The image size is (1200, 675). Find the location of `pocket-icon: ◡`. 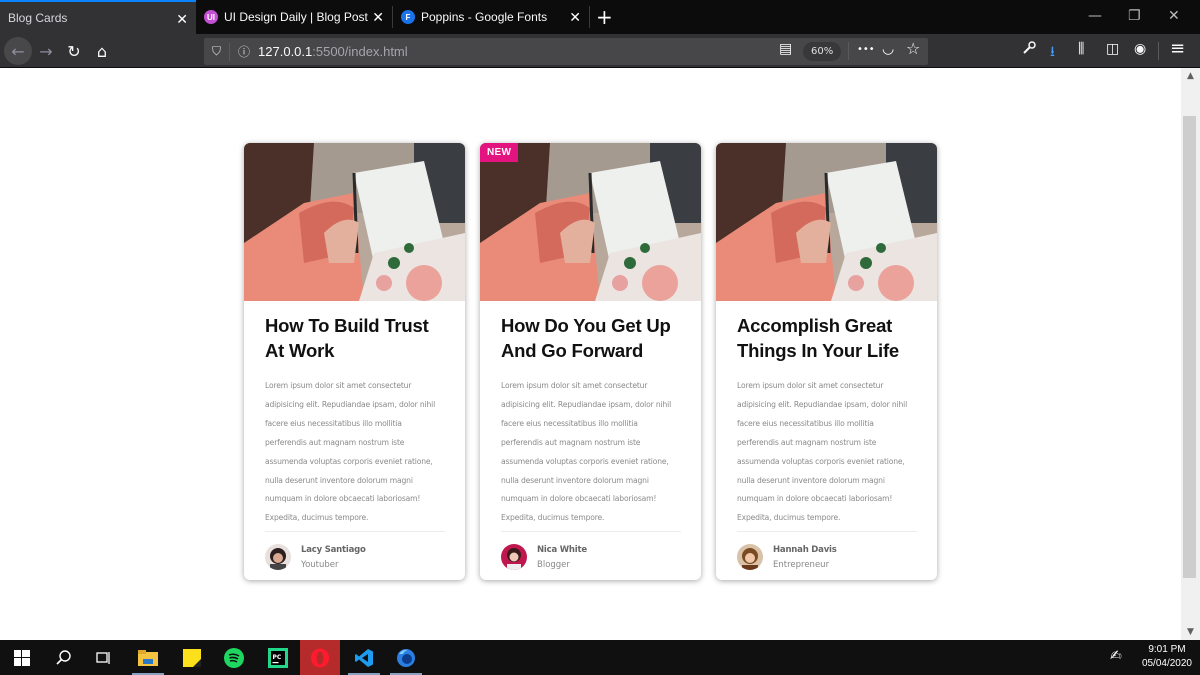

pocket-icon: ◡ is located at coordinates (888, 49).